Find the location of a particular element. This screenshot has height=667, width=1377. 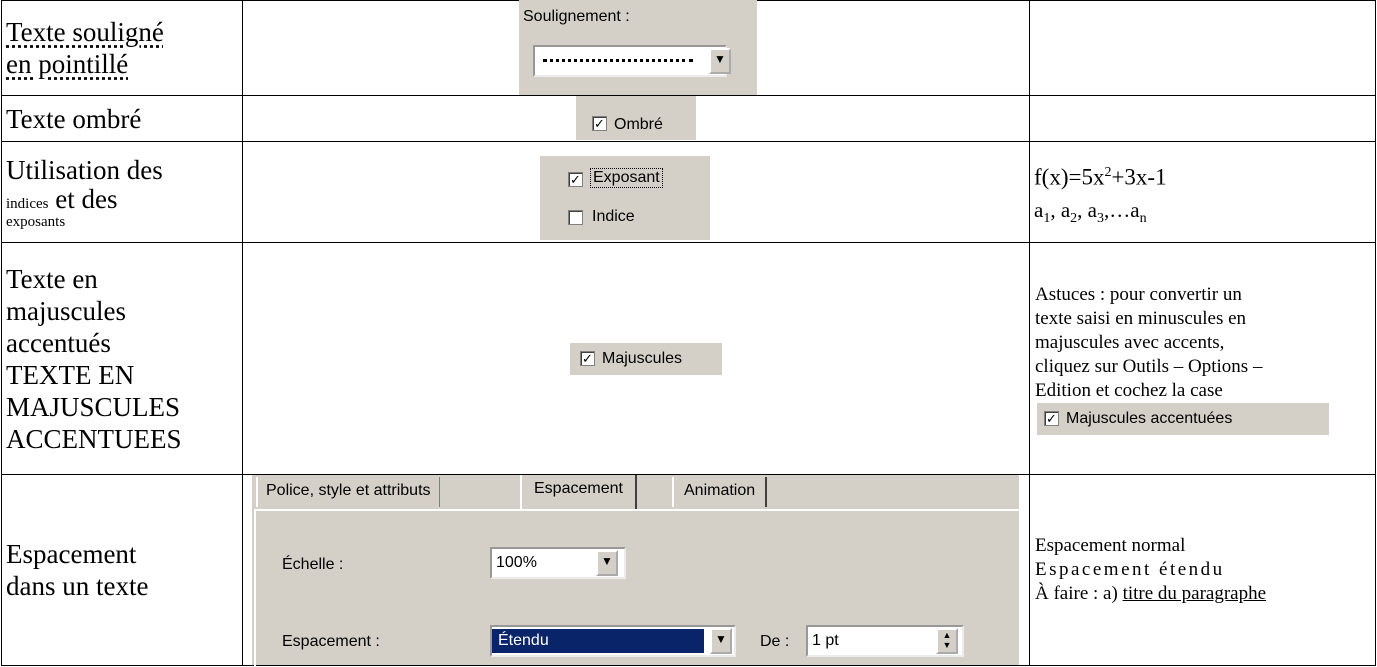

spacing-value: Étendu is located at coordinates (598, 641).